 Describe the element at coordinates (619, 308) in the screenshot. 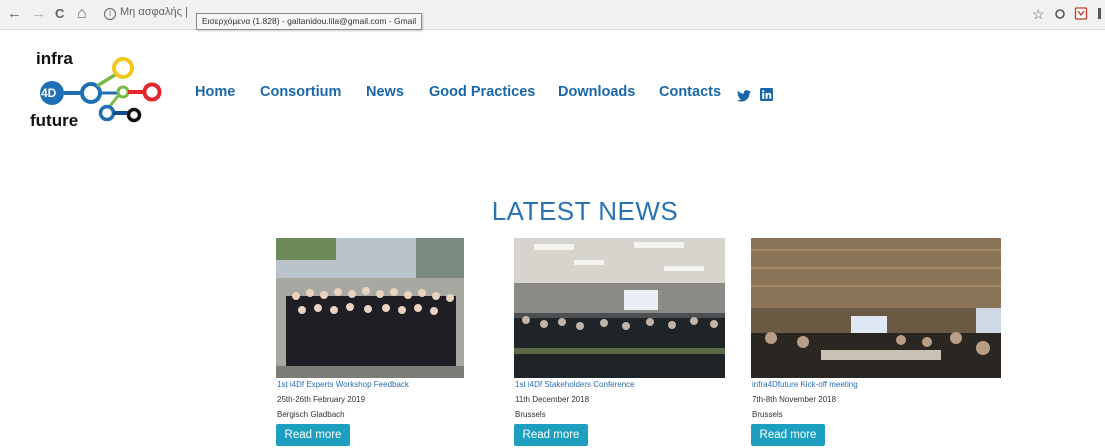

I see `news-photo-conference` at that location.